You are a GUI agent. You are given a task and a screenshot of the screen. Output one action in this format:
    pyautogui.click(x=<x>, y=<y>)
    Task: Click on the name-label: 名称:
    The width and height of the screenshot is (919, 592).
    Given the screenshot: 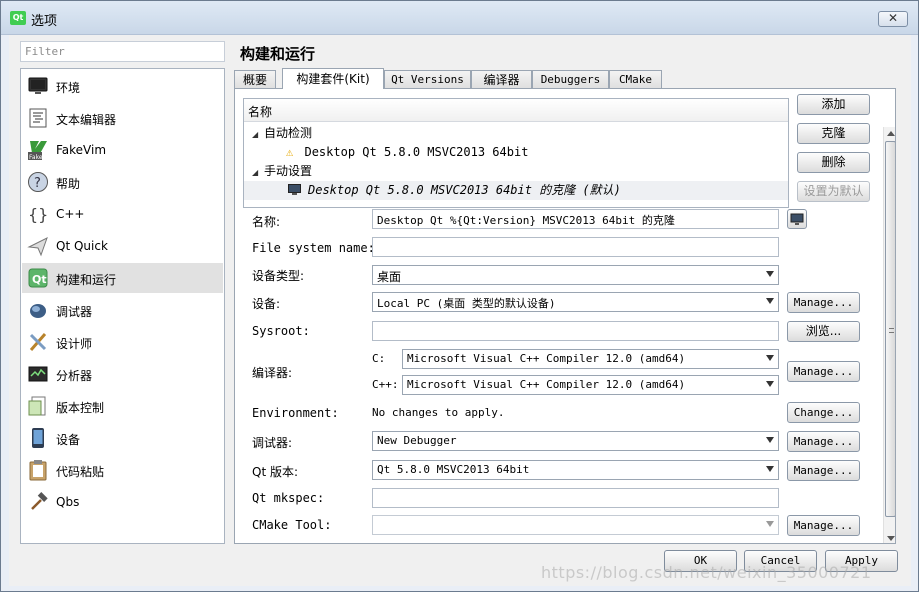 What is the action you would take?
    pyautogui.click(x=266, y=222)
    